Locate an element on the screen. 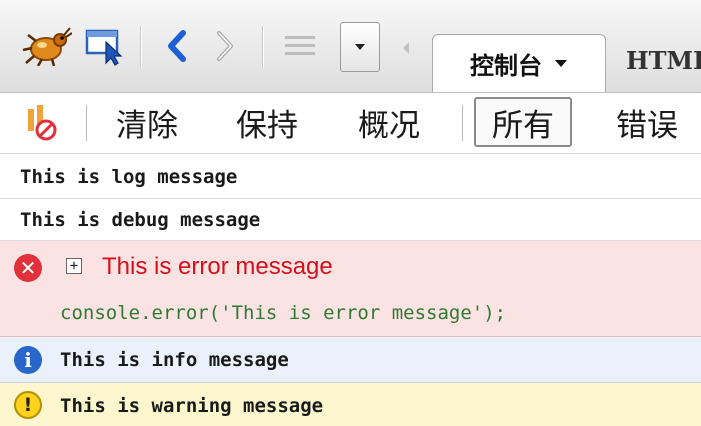 The image size is (701, 426). warning-icon: ! is located at coordinates (28, 405).